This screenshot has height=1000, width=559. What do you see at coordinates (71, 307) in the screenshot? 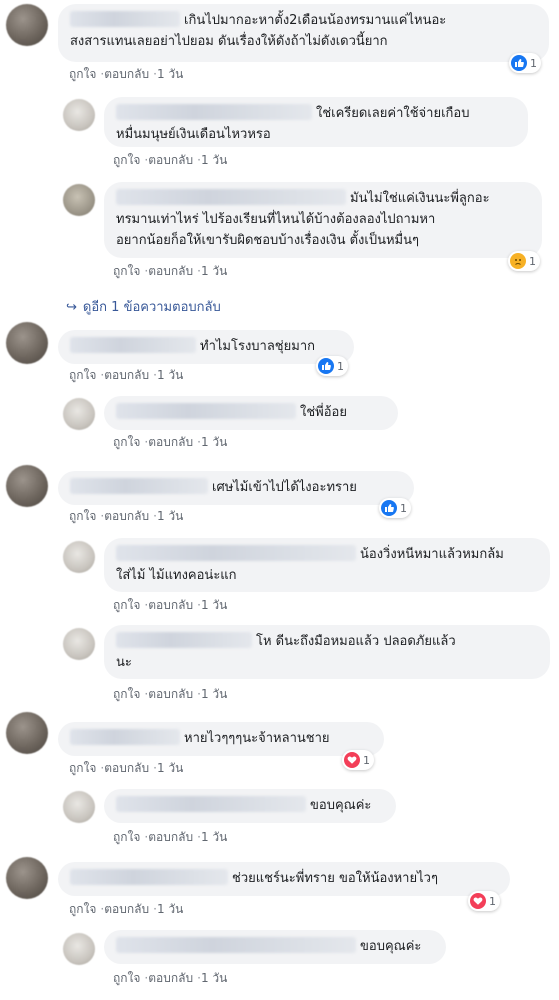
I see `reply-arrow-icon: ↪` at bounding box center [71, 307].